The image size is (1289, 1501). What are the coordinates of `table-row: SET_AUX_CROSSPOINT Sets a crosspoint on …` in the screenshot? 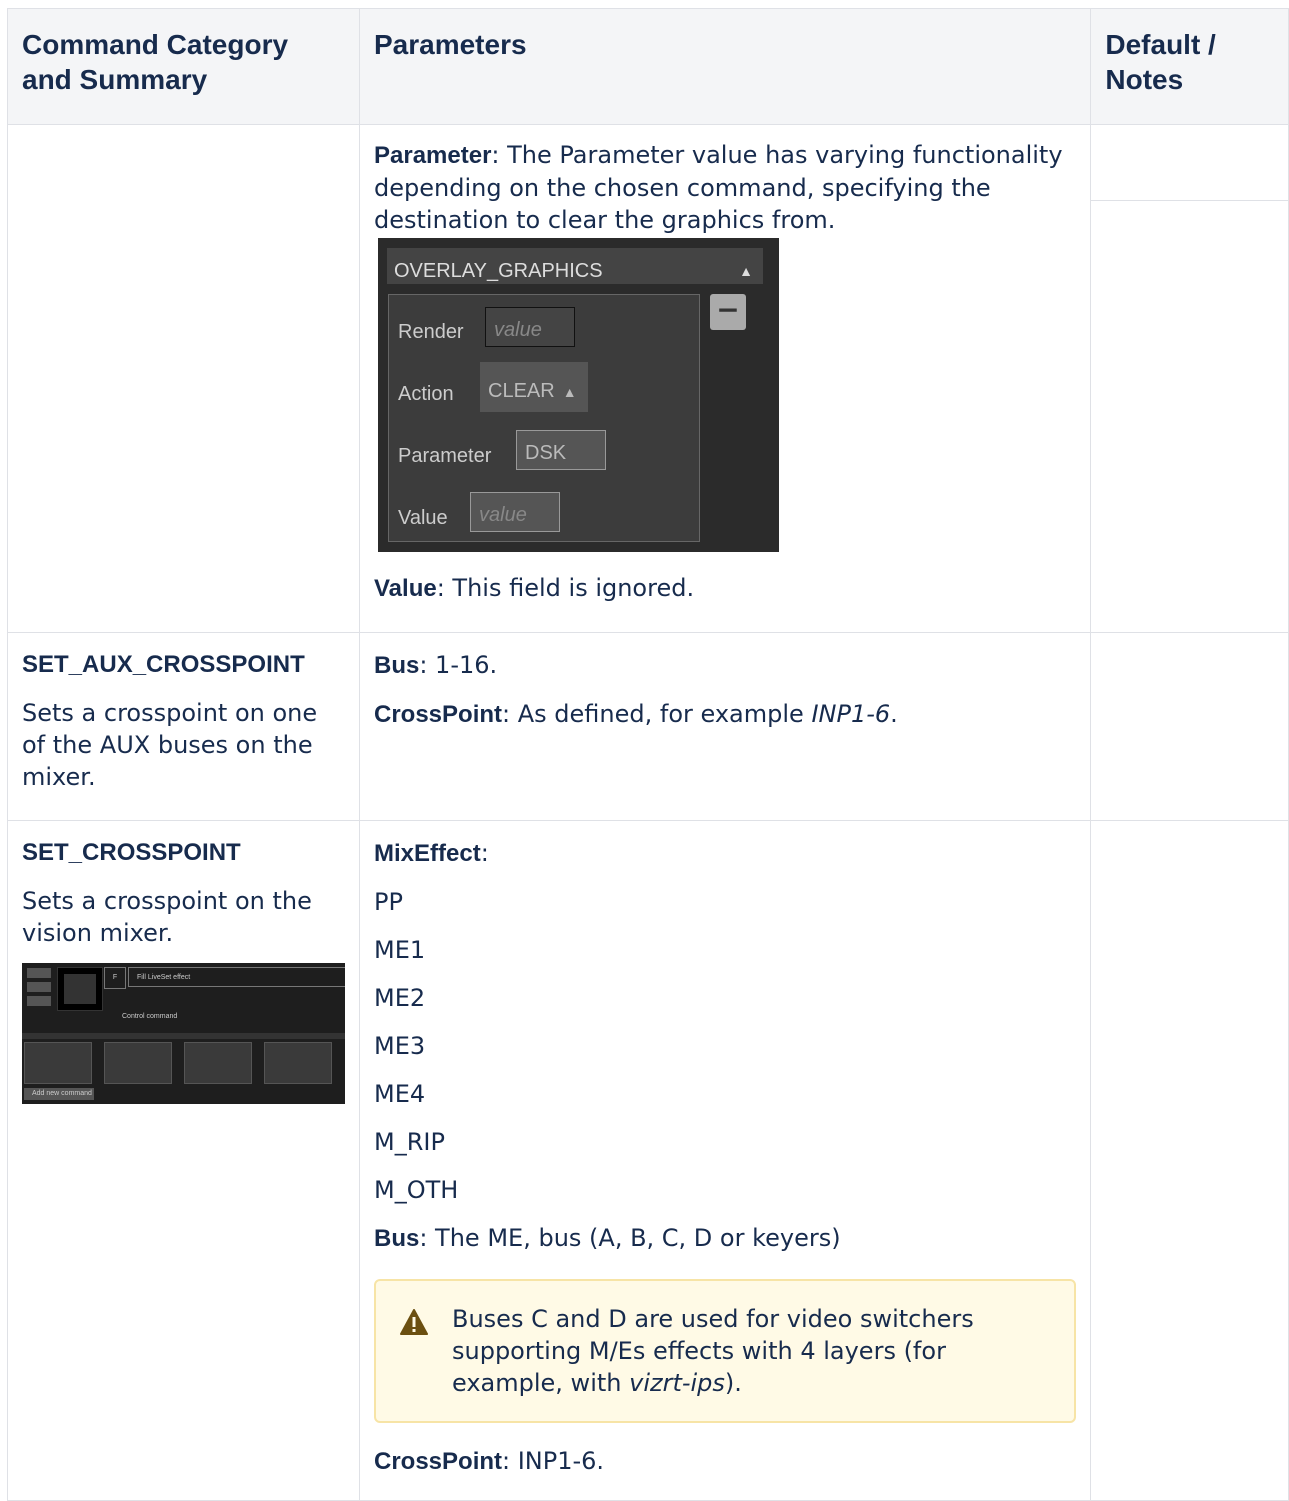 It's located at (648, 726).